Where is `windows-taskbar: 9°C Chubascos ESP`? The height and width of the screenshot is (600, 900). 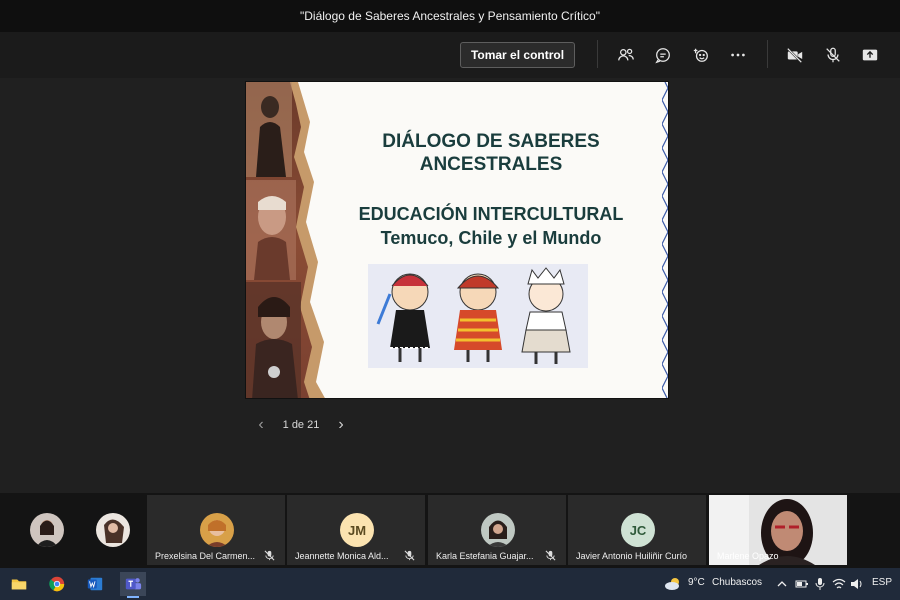 windows-taskbar: 9°C Chubascos ESP is located at coordinates (450, 584).